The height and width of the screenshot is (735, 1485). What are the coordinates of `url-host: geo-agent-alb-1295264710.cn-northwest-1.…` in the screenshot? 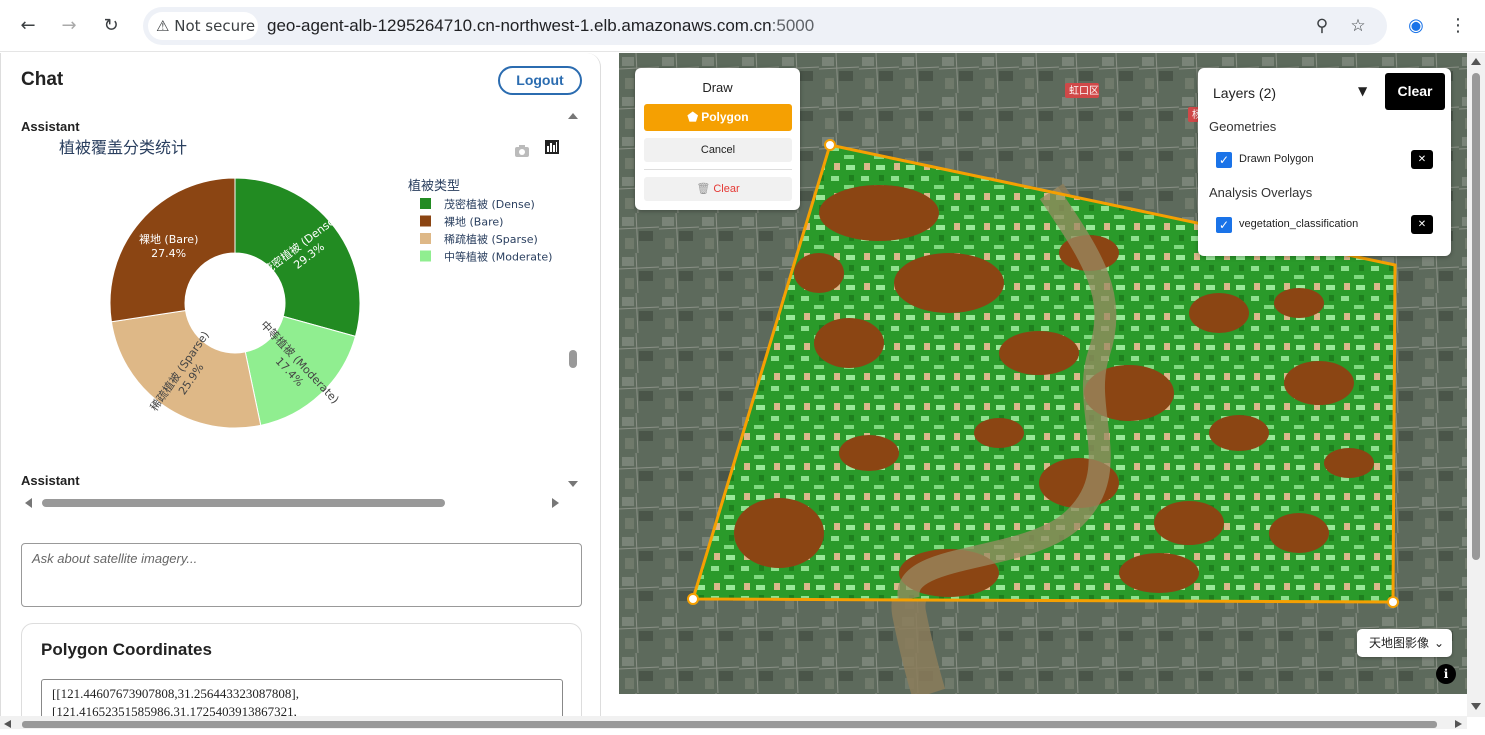 It's located at (519, 25).